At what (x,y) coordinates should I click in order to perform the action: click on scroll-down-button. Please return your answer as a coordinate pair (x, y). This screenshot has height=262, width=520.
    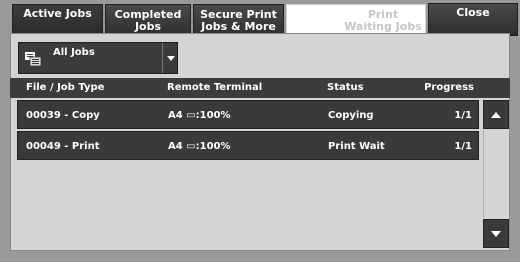
    Looking at the image, I should click on (496, 233).